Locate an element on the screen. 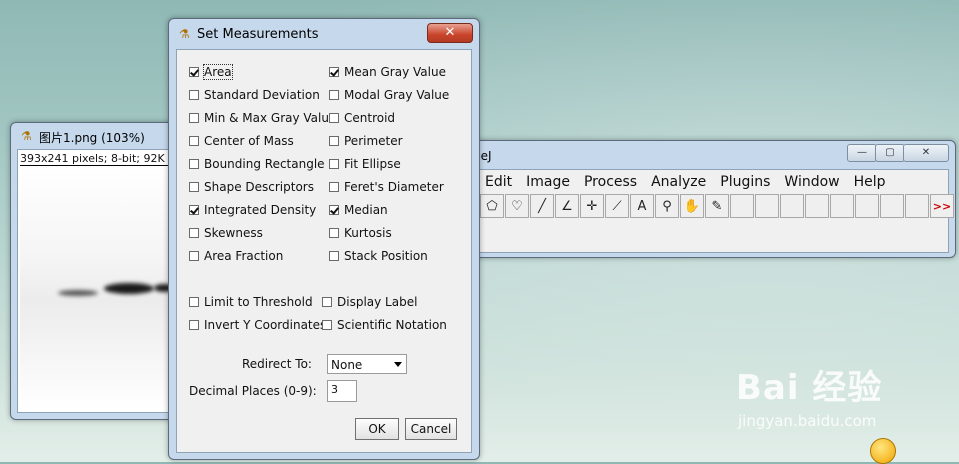  more-tools-icon: >> is located at coordinates (942, 206).